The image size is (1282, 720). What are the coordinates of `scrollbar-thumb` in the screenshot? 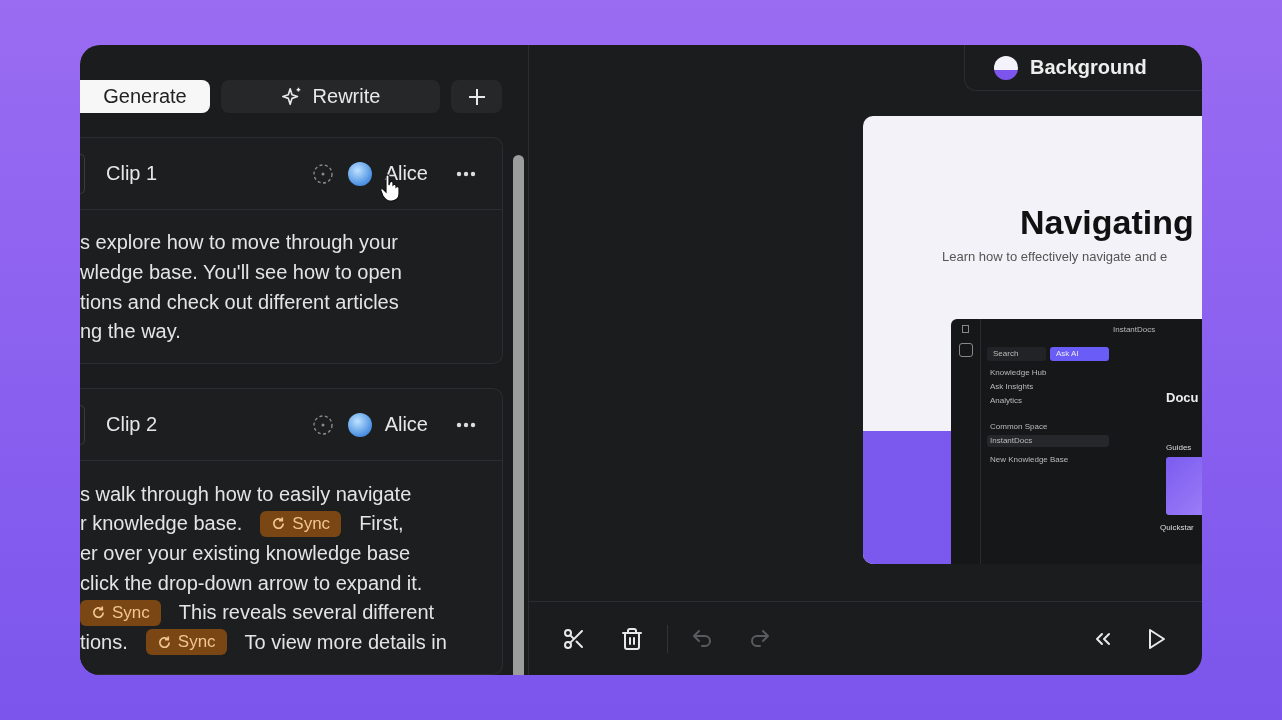 It's located at (518, 415).